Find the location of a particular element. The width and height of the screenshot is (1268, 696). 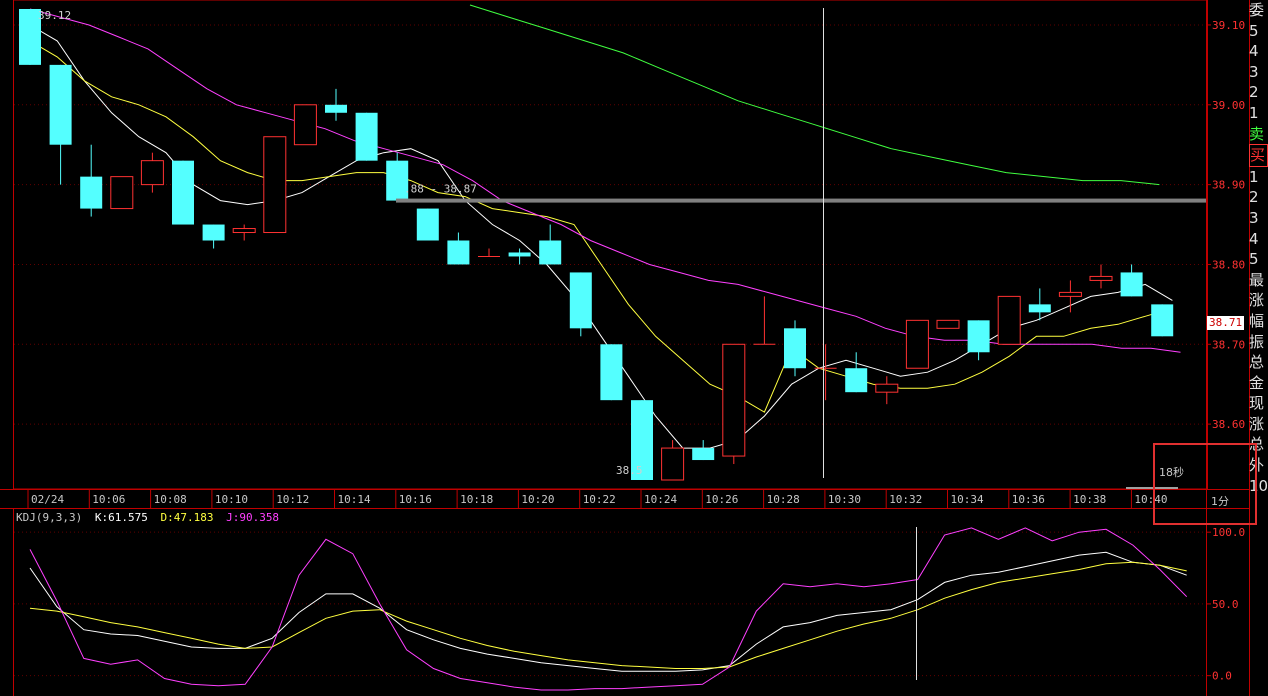

kdj-d-value: D:47.183 is located at coordinates (187, 517).